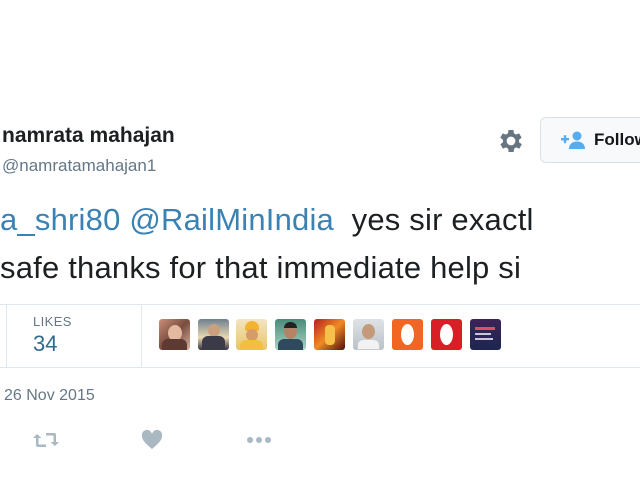  I want to click on user-handle: @namratamahajan1, so click(79, 166).